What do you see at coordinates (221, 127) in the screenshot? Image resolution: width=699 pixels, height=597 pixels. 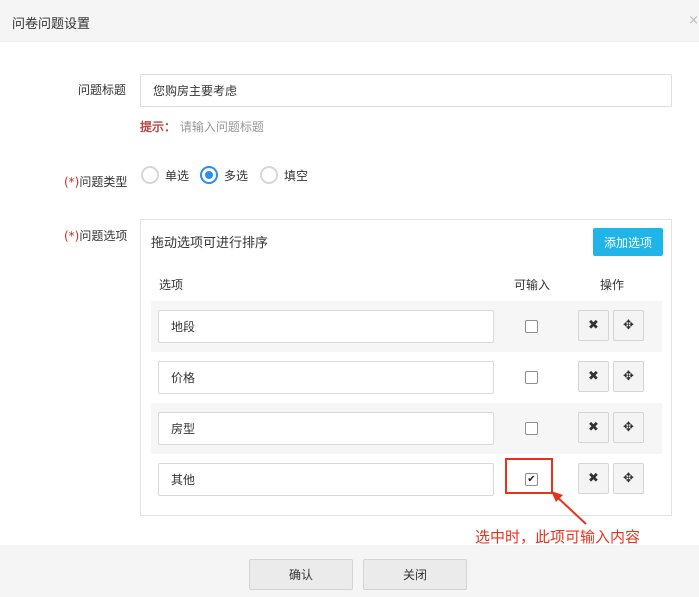 I see `hint-text: 请输入问题标题` at bounding box center [221, 127].